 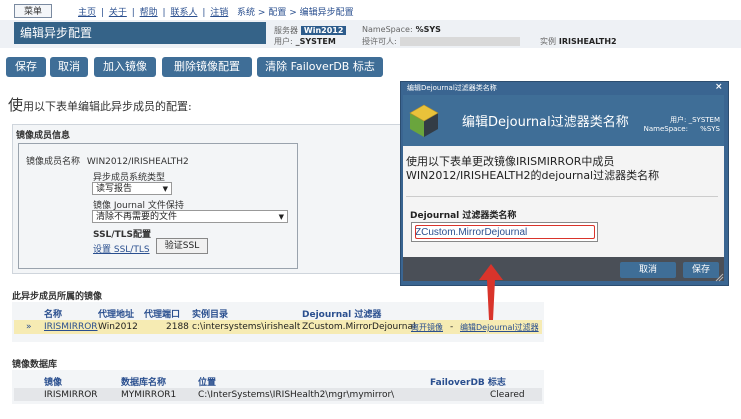 What do you see at coordinates (678, 120) in the screenshot?
I see `dialog-user-label: 用户:` at bounding box center [678, 120].